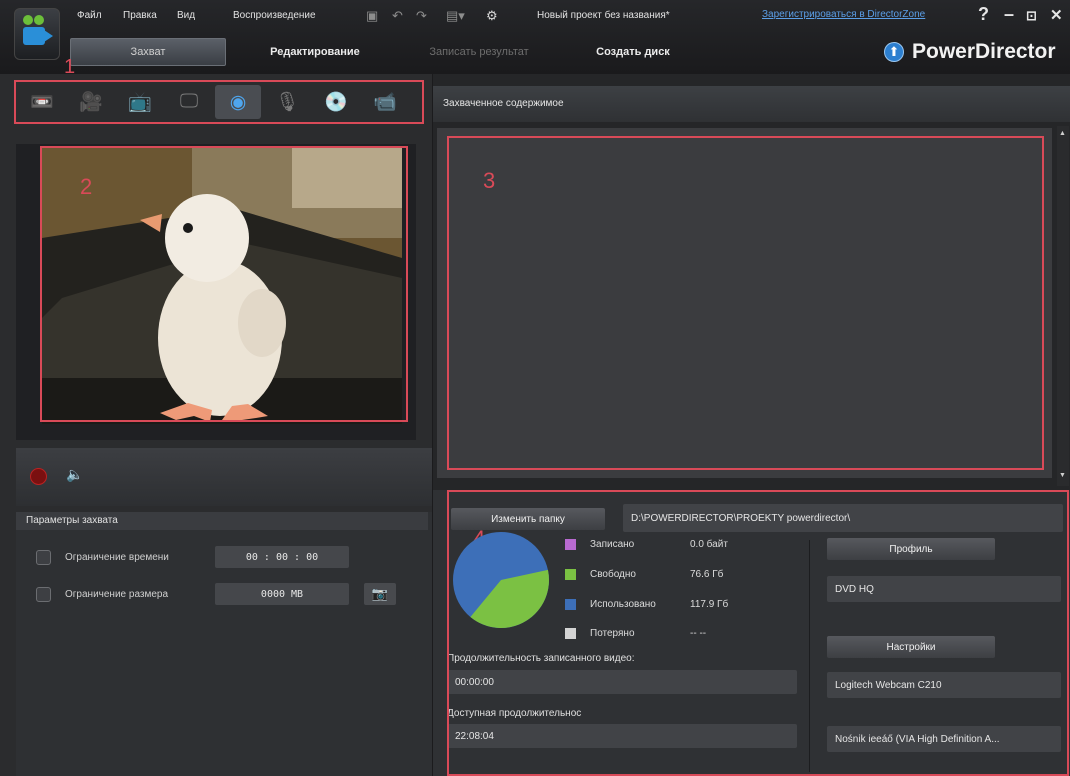  I want to click on legend-label: Свободно, so click(613, 574).